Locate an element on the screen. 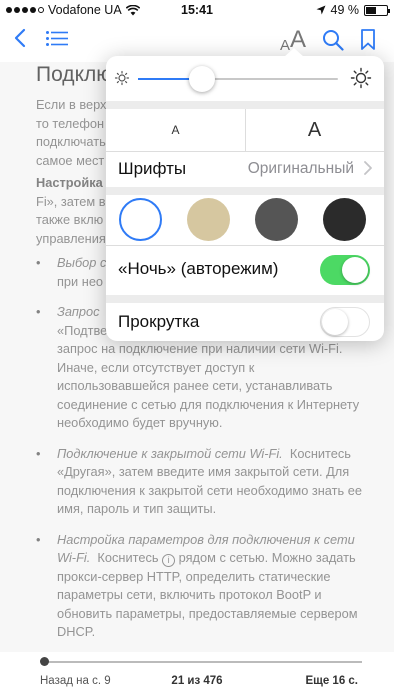 This screenshot has height=700, width=394. brightness-slider-thumb is located at coordinates (202, 79).